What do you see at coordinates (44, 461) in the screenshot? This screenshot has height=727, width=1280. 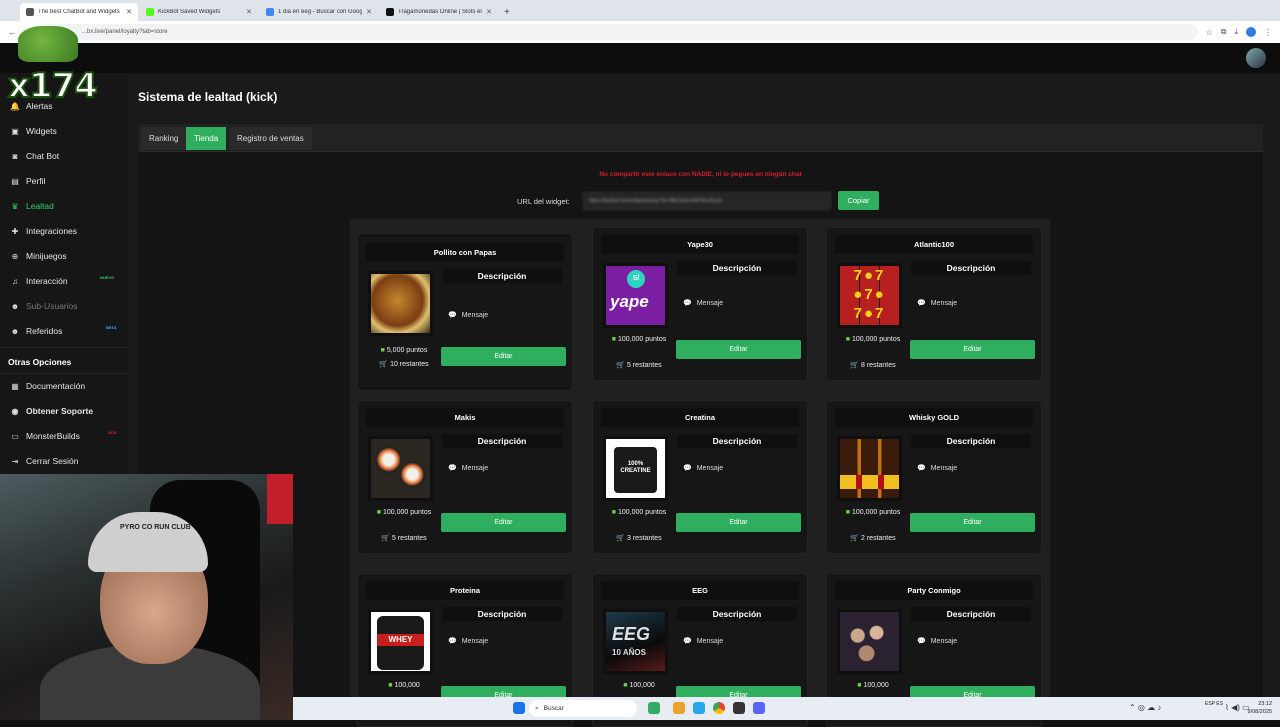 I see `sidebar-item-cerrar-sesion: ⇥ Cerrar Sesión` at bounding box center [44, 461].